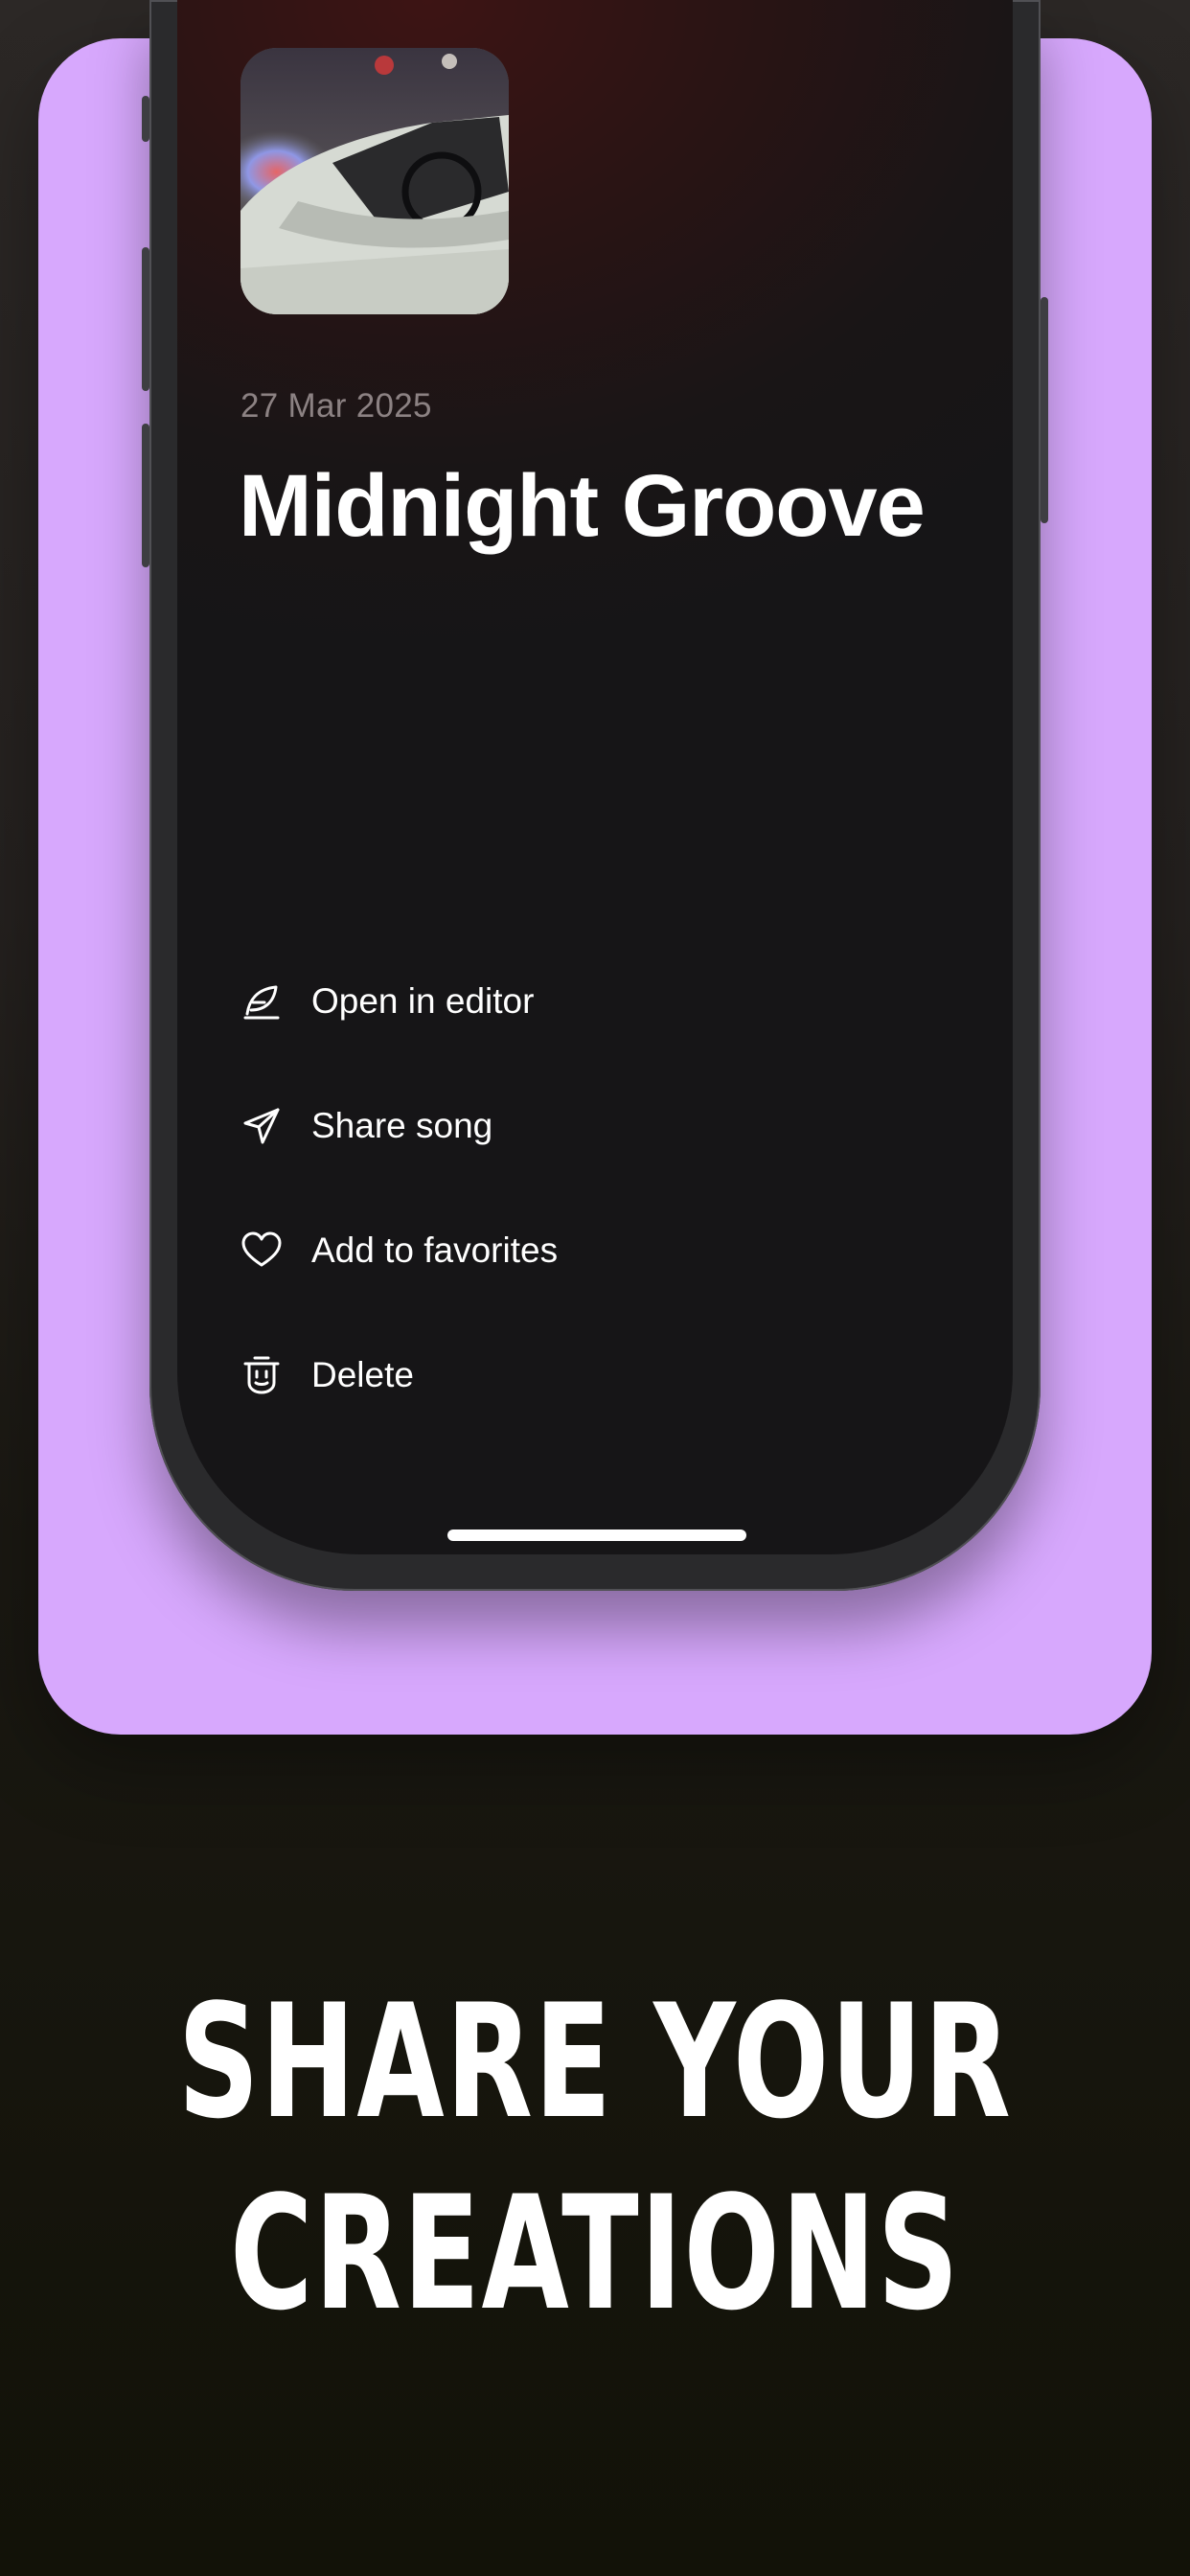 This screenshot has width=1190, height=2576. I want to click on phone-side-button, so click(146, 119).